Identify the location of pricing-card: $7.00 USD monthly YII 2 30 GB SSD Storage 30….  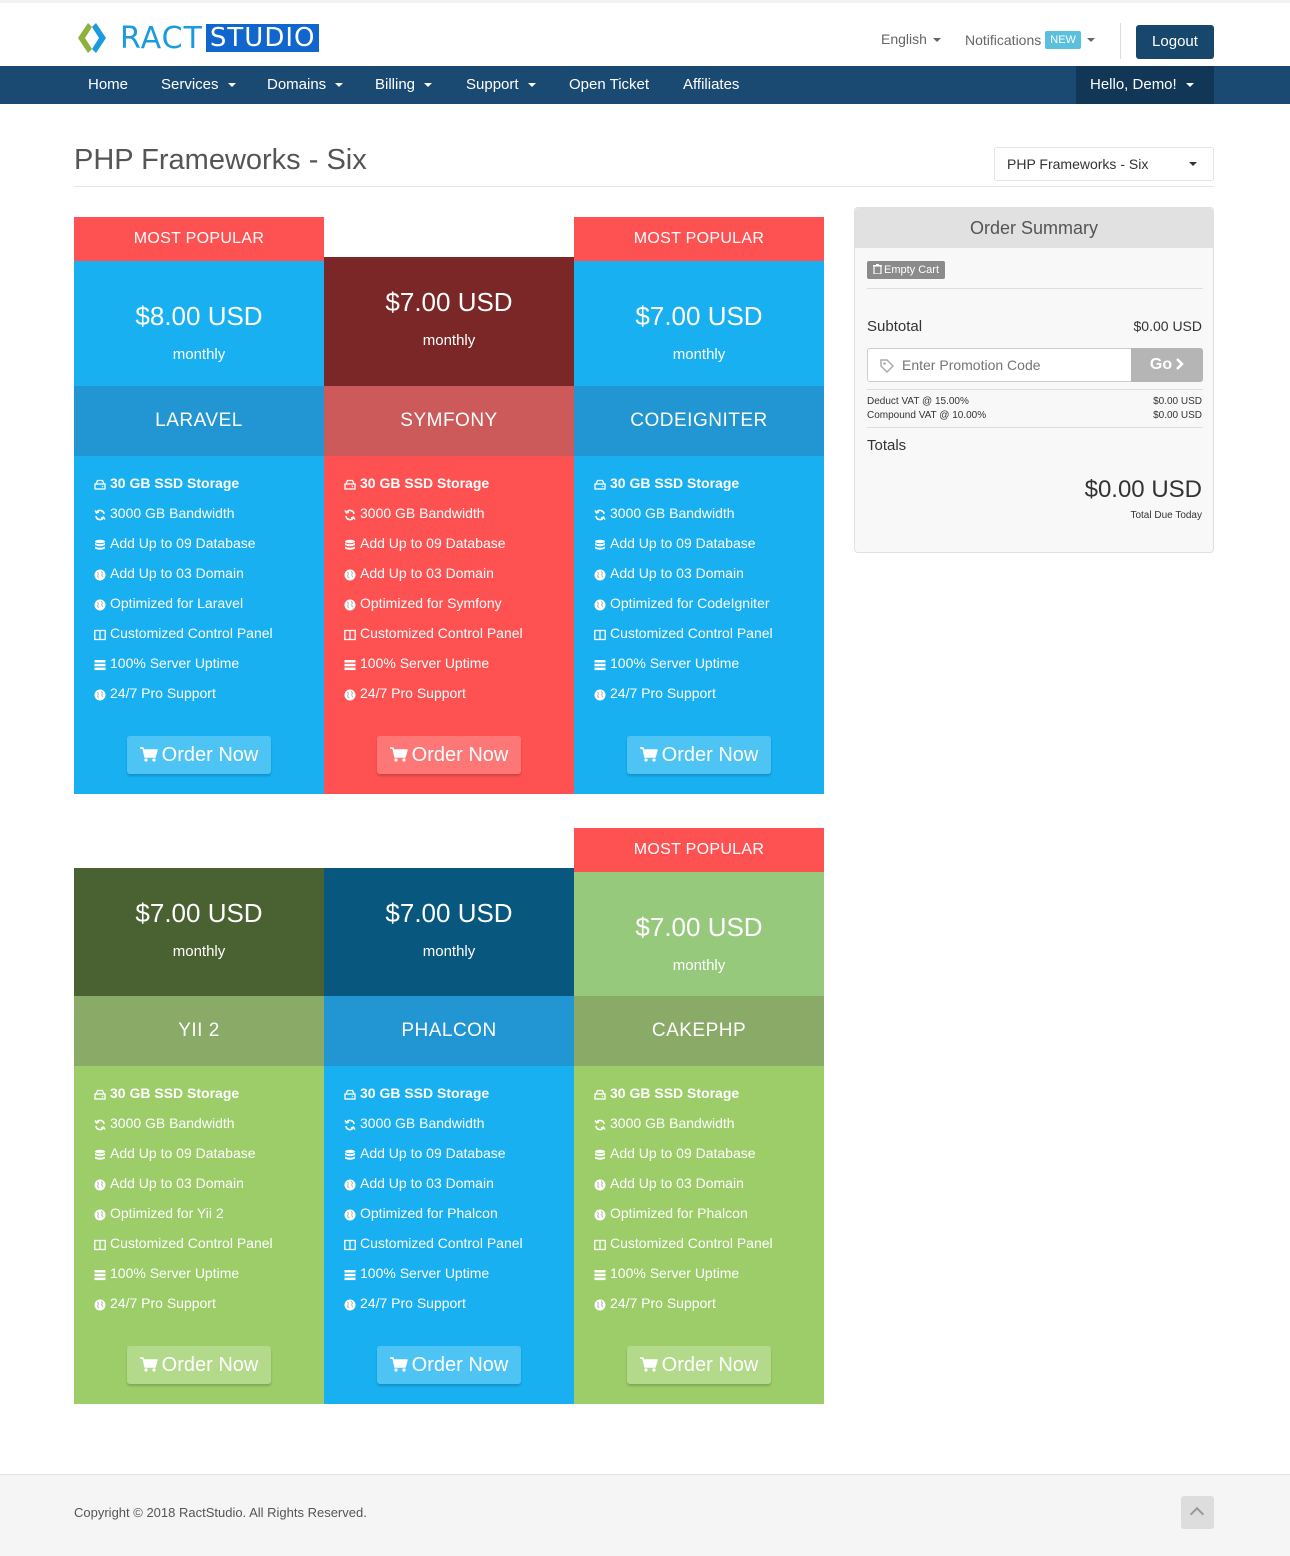
(199, 1136).